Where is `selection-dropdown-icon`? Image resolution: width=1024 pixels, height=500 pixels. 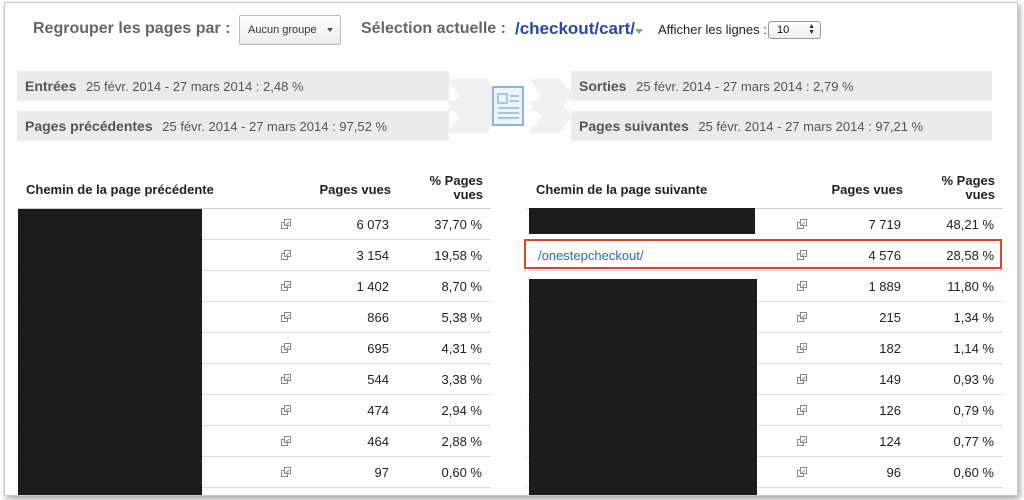 selection-dropdown-icon is located at coordinates (639, 31).